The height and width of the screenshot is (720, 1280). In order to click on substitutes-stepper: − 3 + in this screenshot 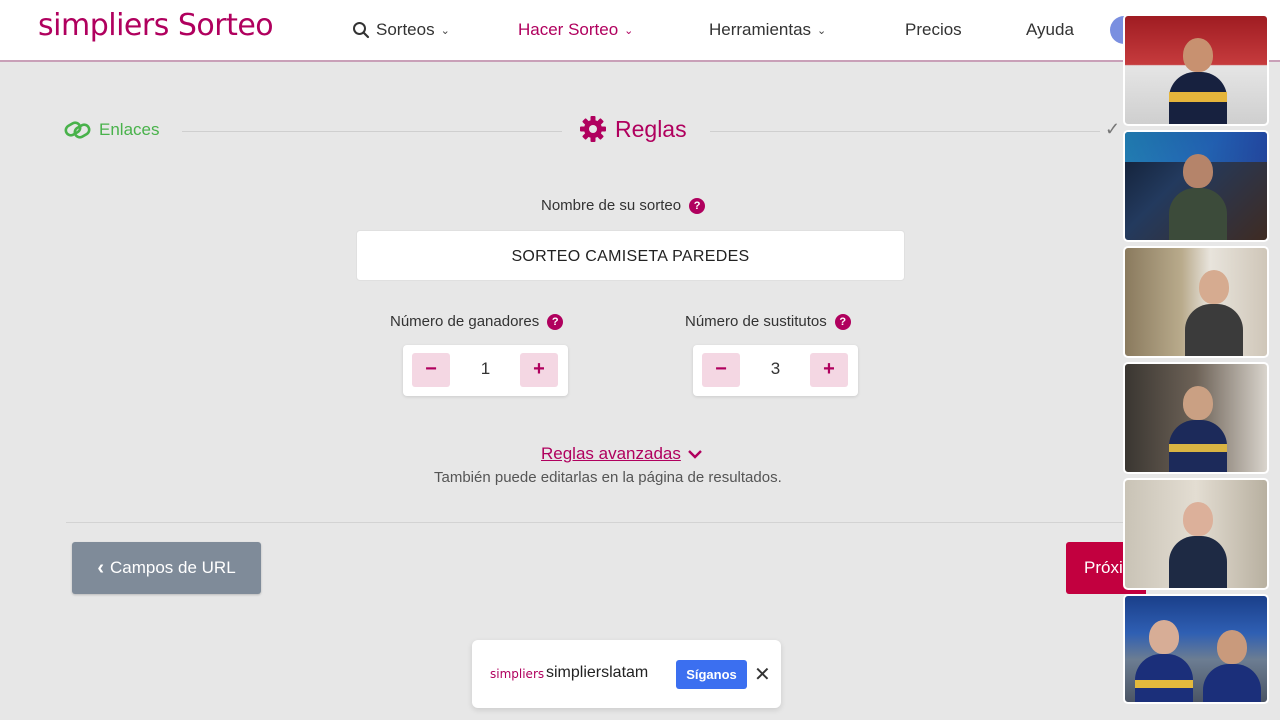, I will do `click(775, 370)`.